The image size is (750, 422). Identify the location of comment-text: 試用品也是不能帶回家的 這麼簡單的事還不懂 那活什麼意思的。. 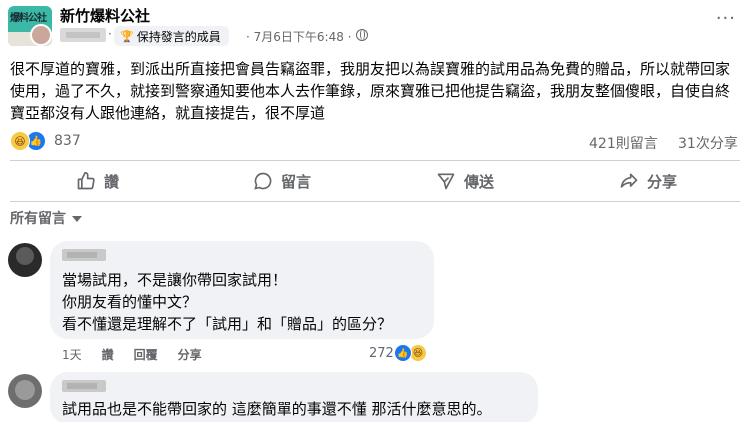
(277, 409).